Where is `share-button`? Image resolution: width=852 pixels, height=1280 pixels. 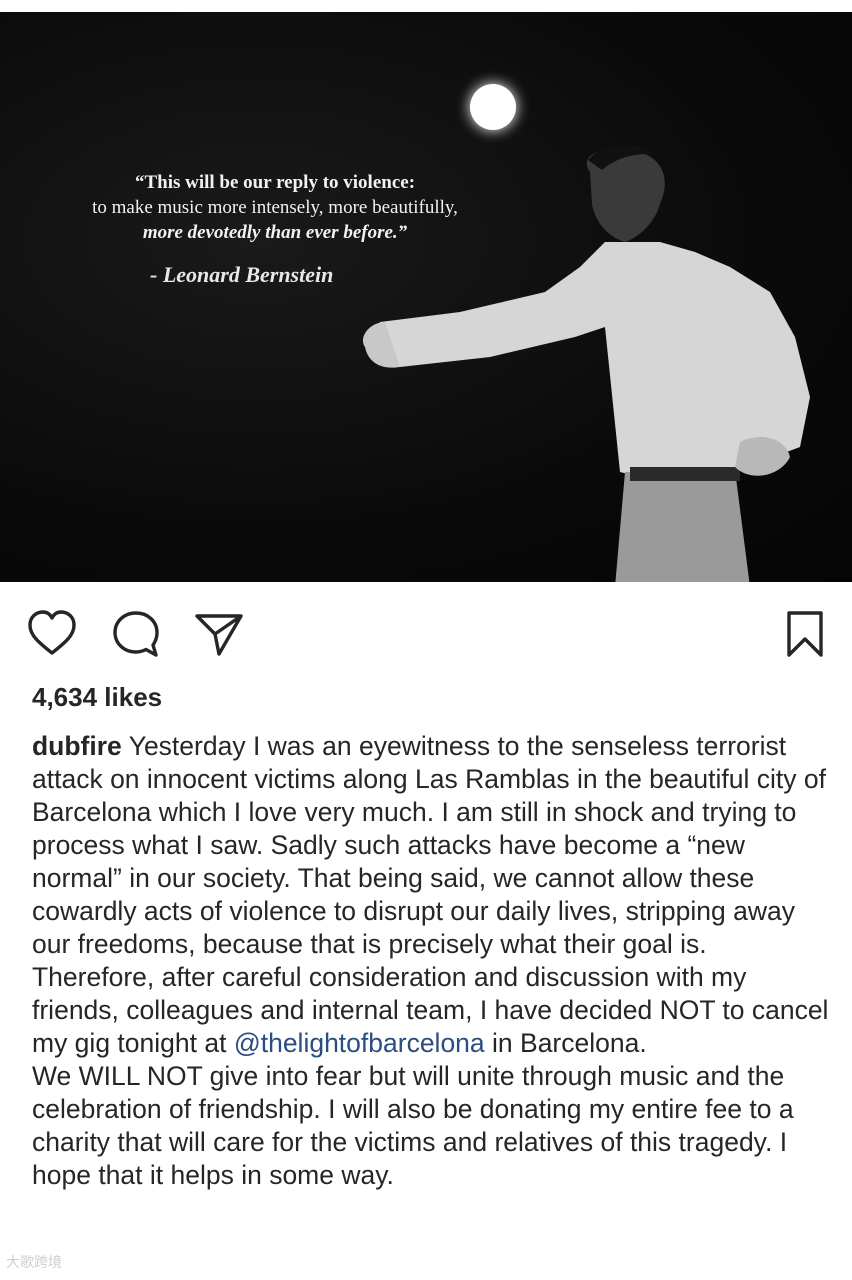 share-button is located at coordinates (219, 634).